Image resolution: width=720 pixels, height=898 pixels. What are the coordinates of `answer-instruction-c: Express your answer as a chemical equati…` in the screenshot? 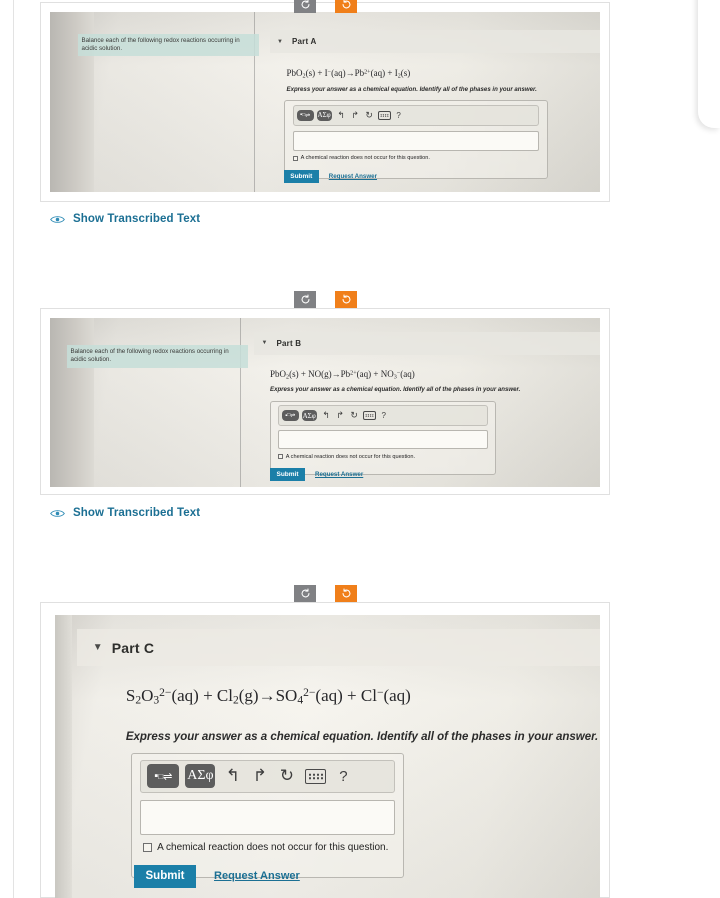 It's located at (362, 737).